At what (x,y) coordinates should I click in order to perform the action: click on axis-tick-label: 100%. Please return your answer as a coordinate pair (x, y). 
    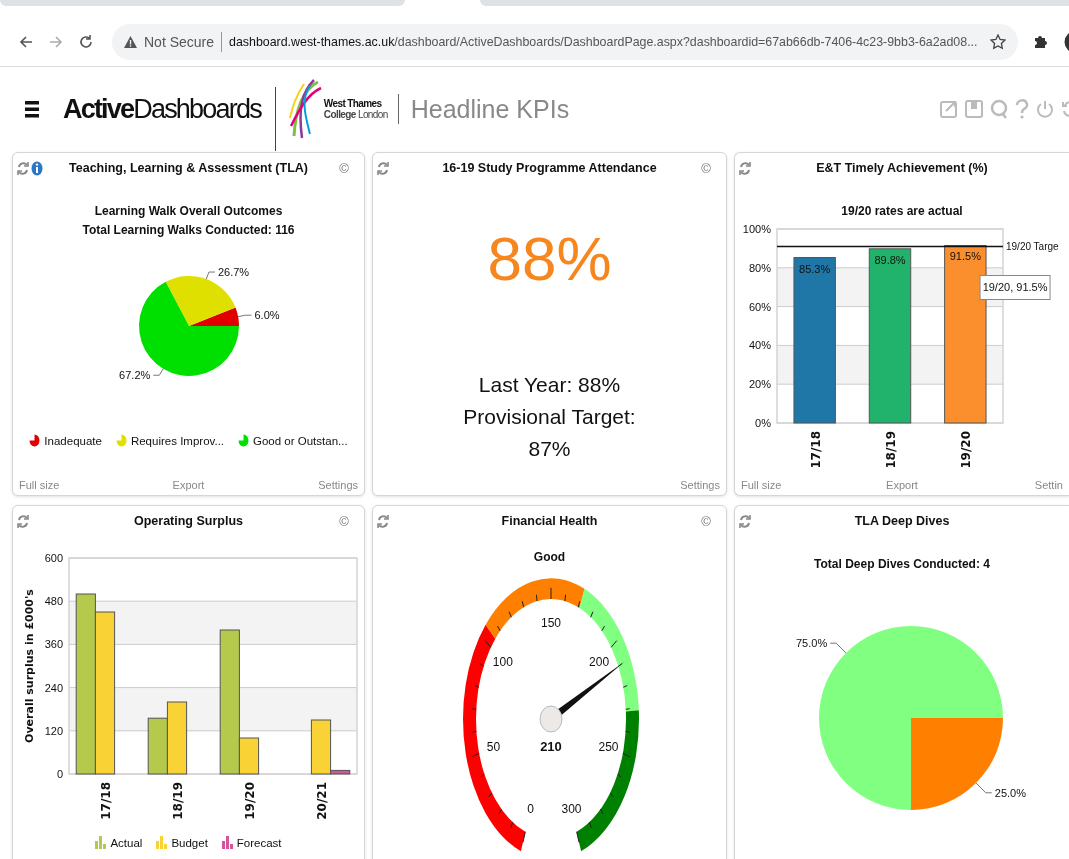
    Looking at the image, I should click on (756, 229).